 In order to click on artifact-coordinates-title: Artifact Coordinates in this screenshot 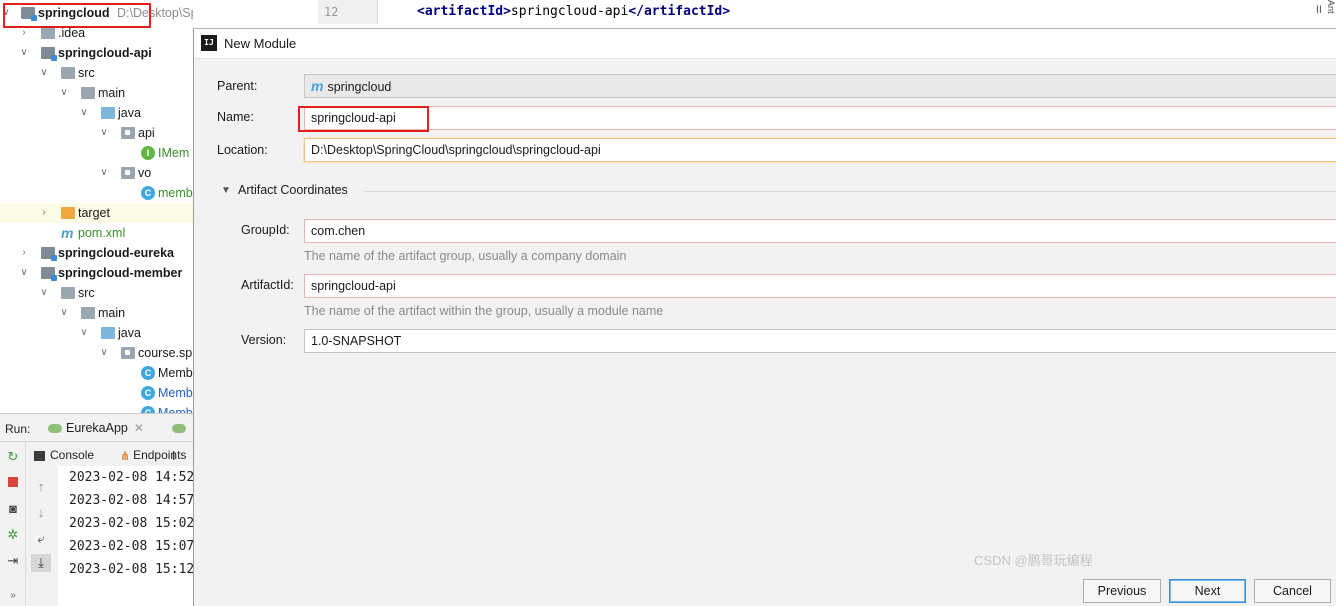, I will do `click(293, 190)`.